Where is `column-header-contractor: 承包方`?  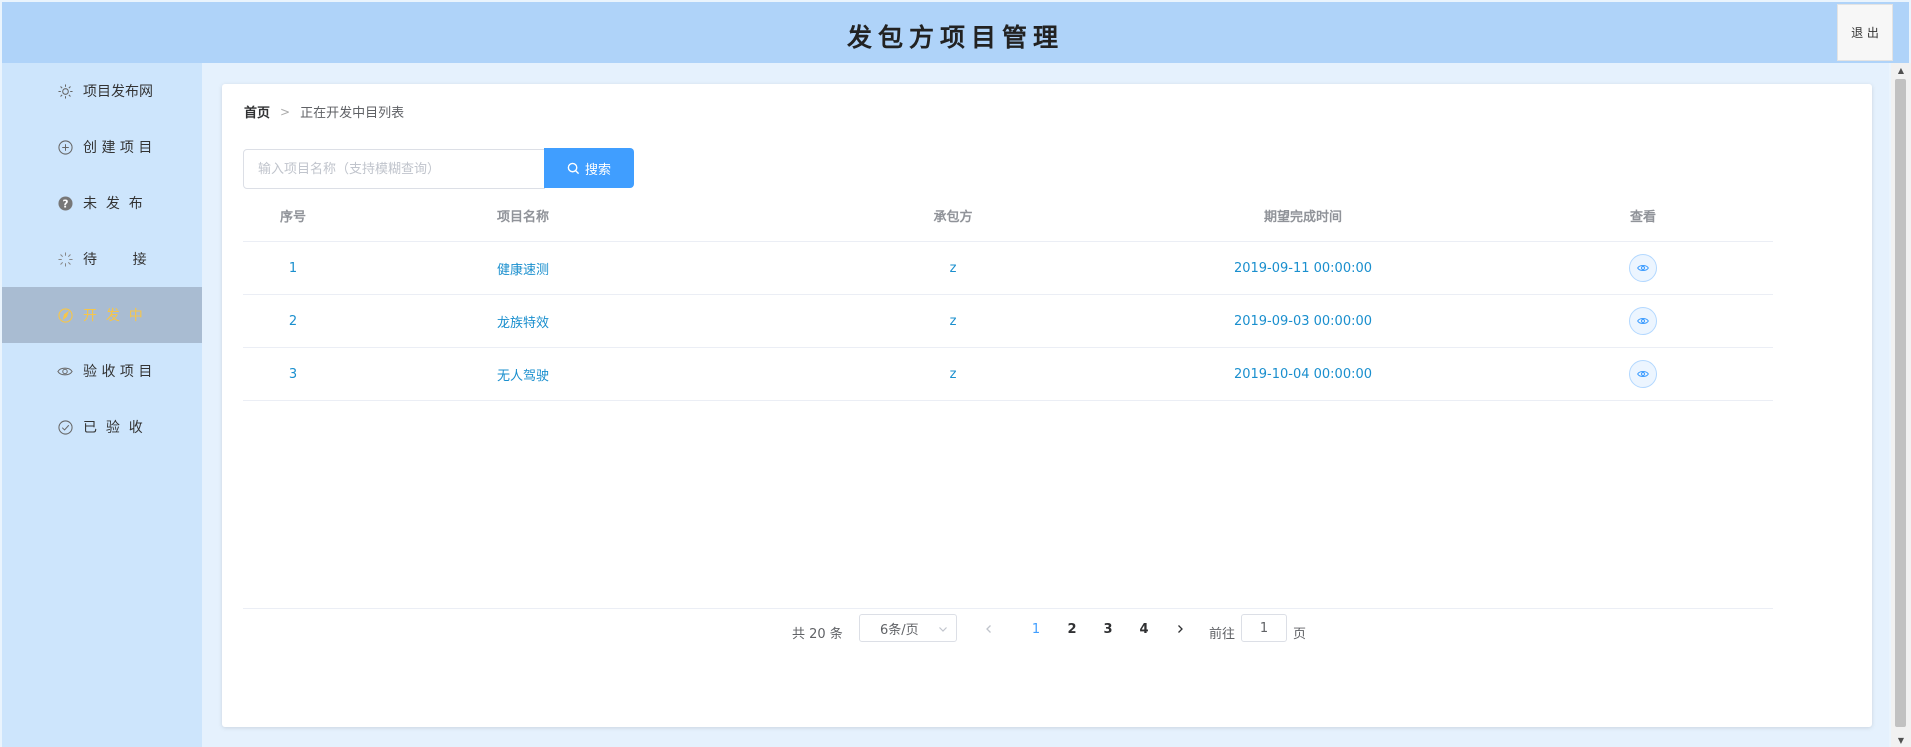 column-header-contractor: 承包方 is located at coordinates (953, 217).